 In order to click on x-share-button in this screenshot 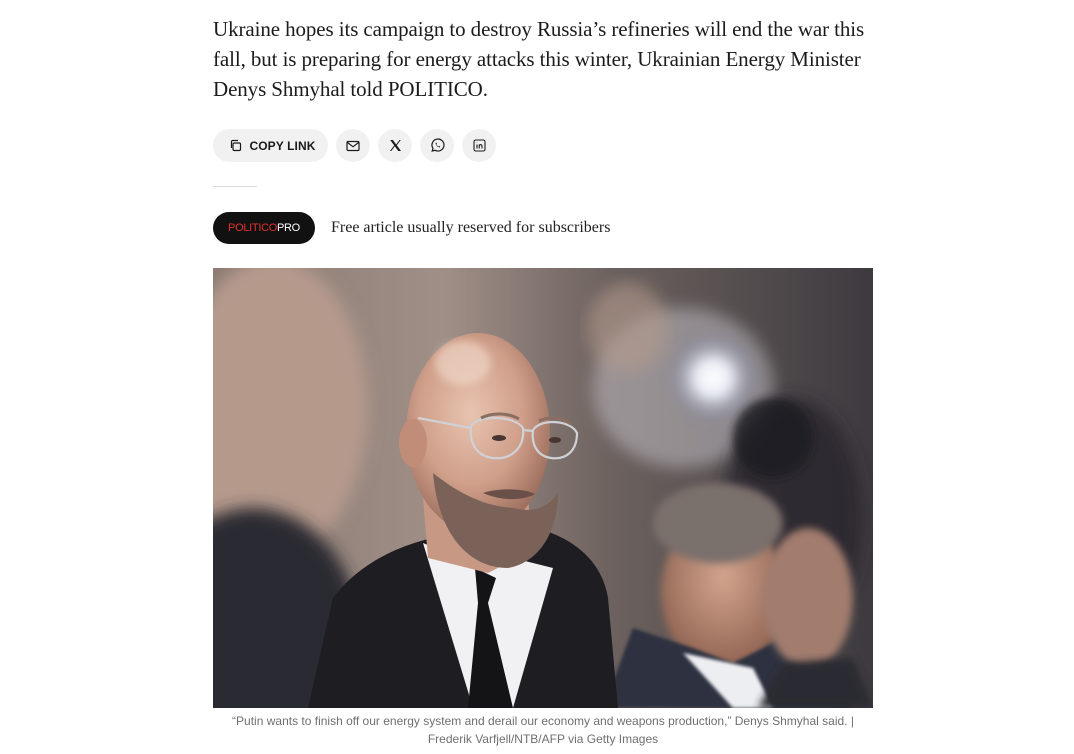, I will do `click(395, 145)`.